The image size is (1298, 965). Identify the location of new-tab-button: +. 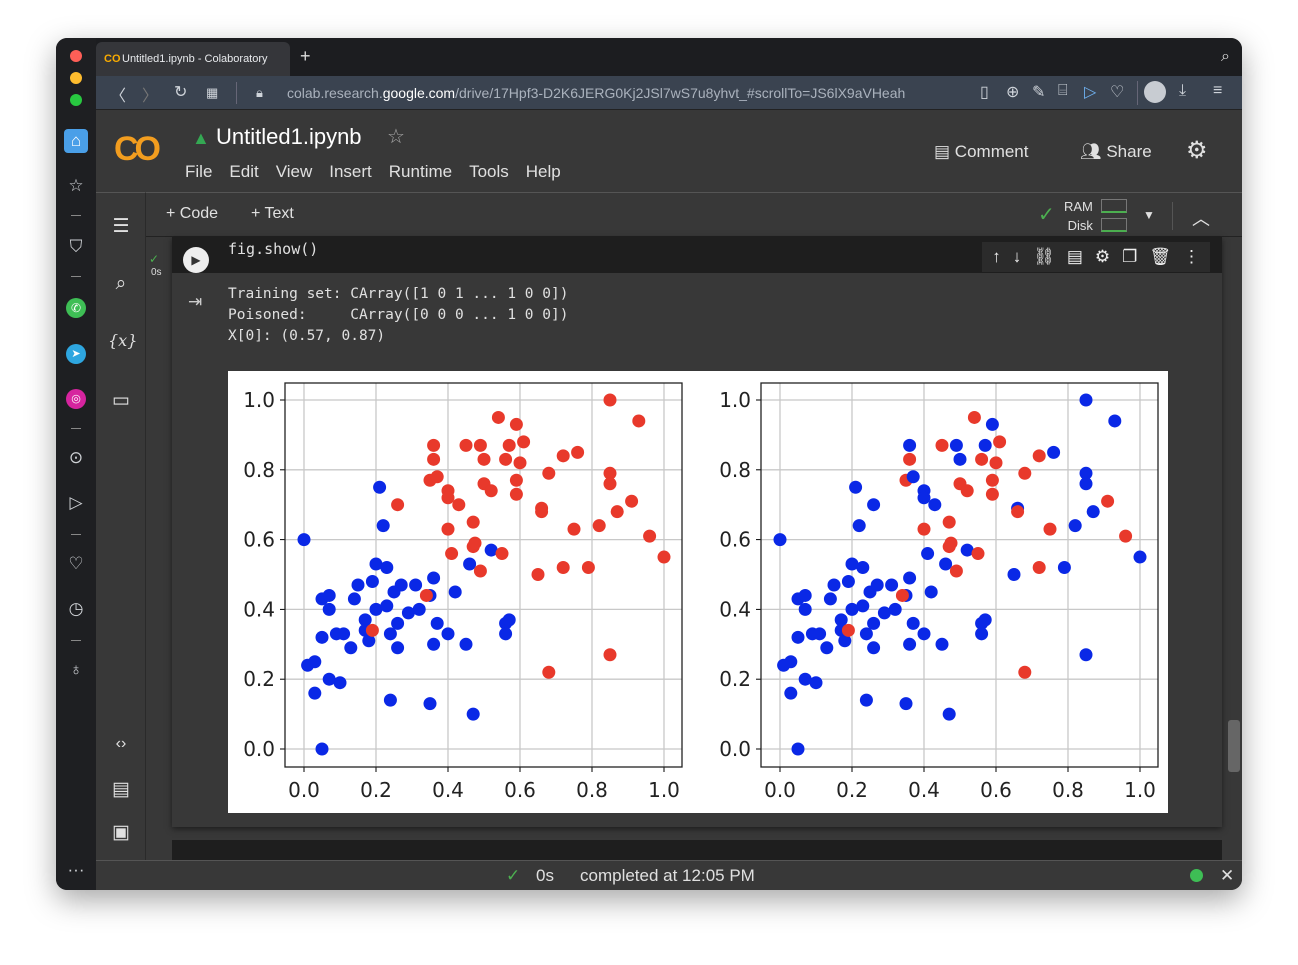
(305, 56).